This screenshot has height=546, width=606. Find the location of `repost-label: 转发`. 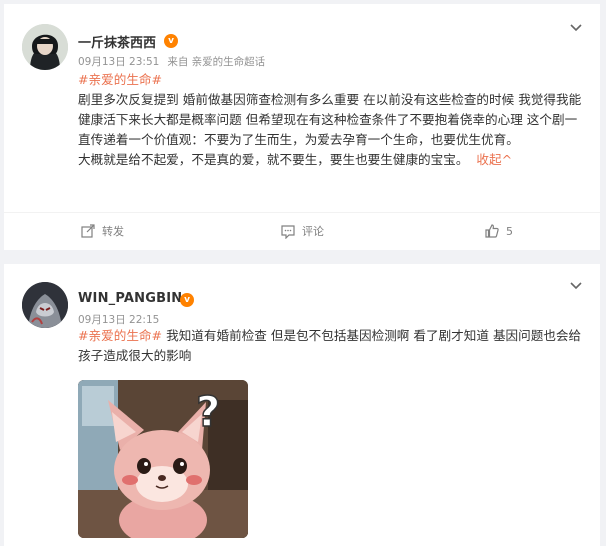

repost-label: 转发 is located at coordinates (113, 231).